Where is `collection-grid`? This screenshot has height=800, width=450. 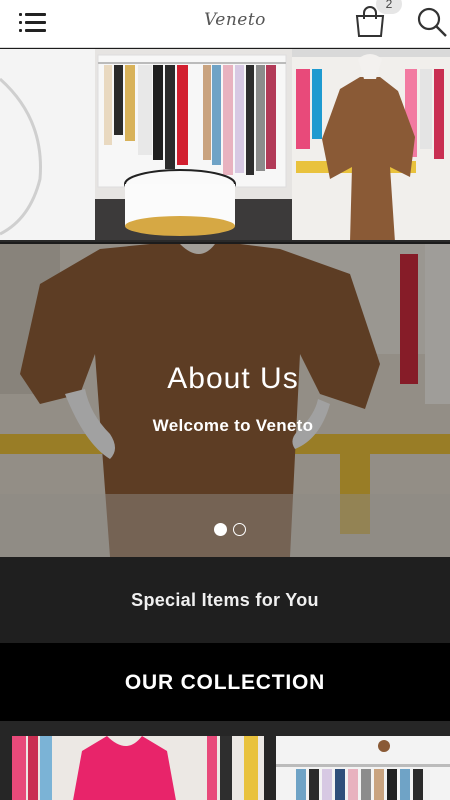 collection-grid is located at coordinates (225, 760).